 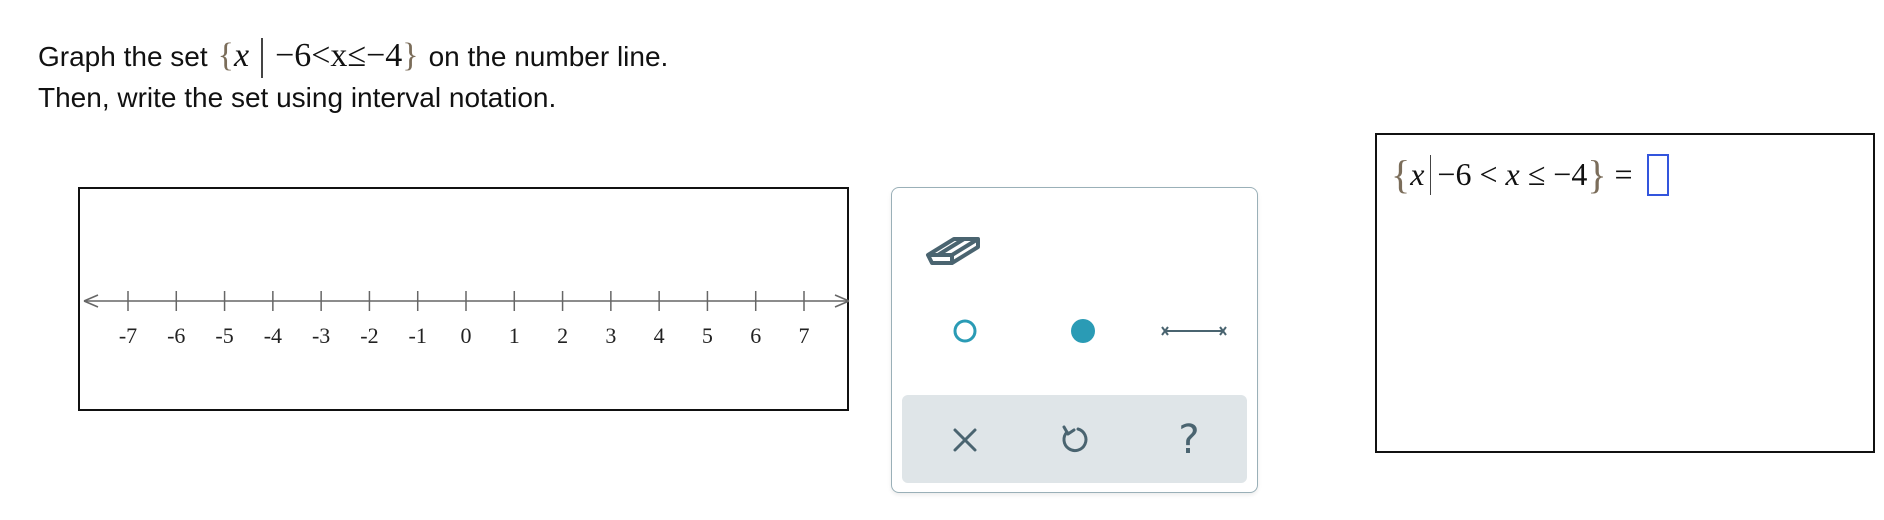 I want to click on closed-point-tool, so click(x=1083, y=331).